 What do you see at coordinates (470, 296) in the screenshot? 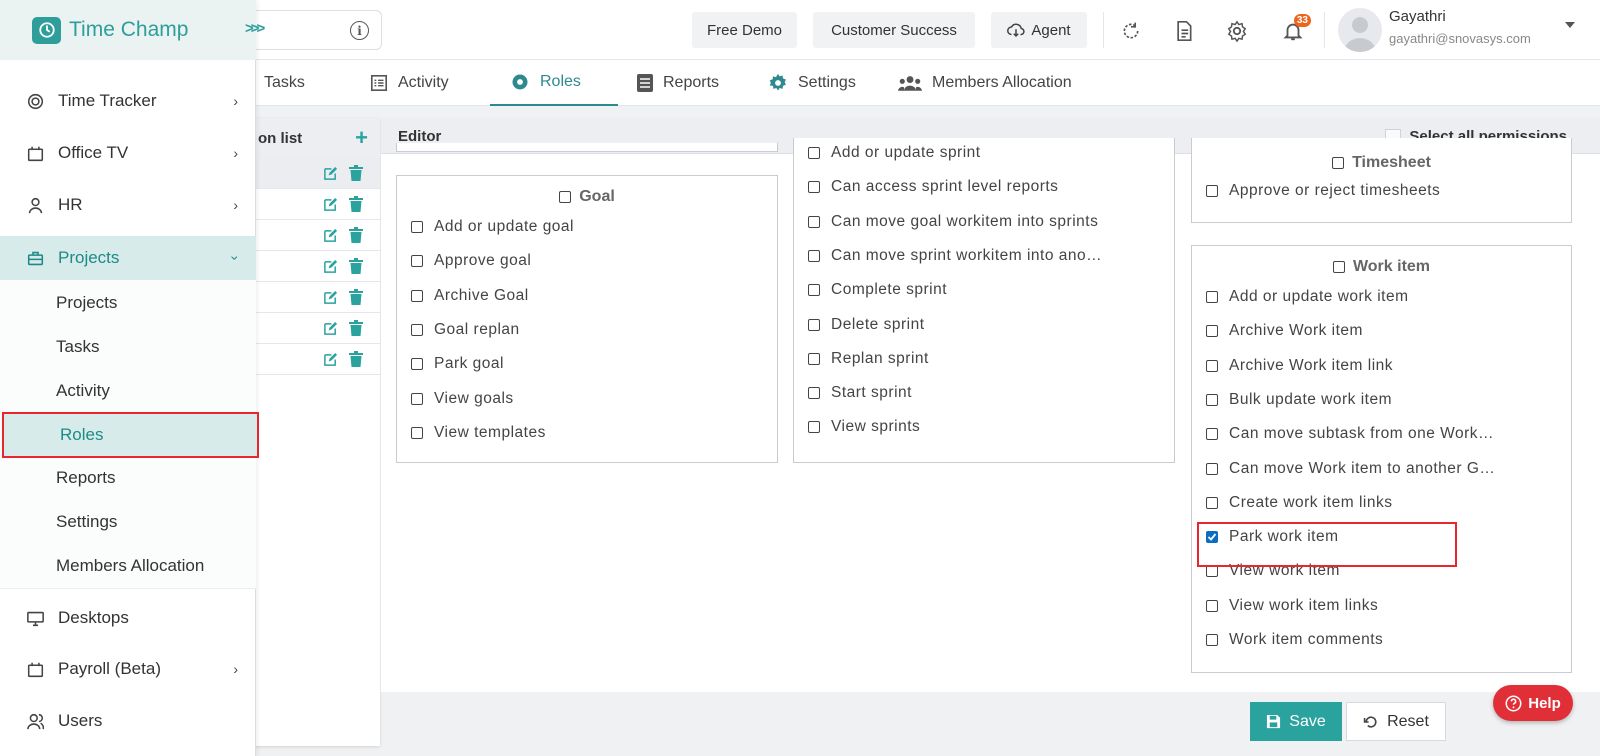
I see `permission-archive-goal: Archive Goal` at bounding box center [470, 296].